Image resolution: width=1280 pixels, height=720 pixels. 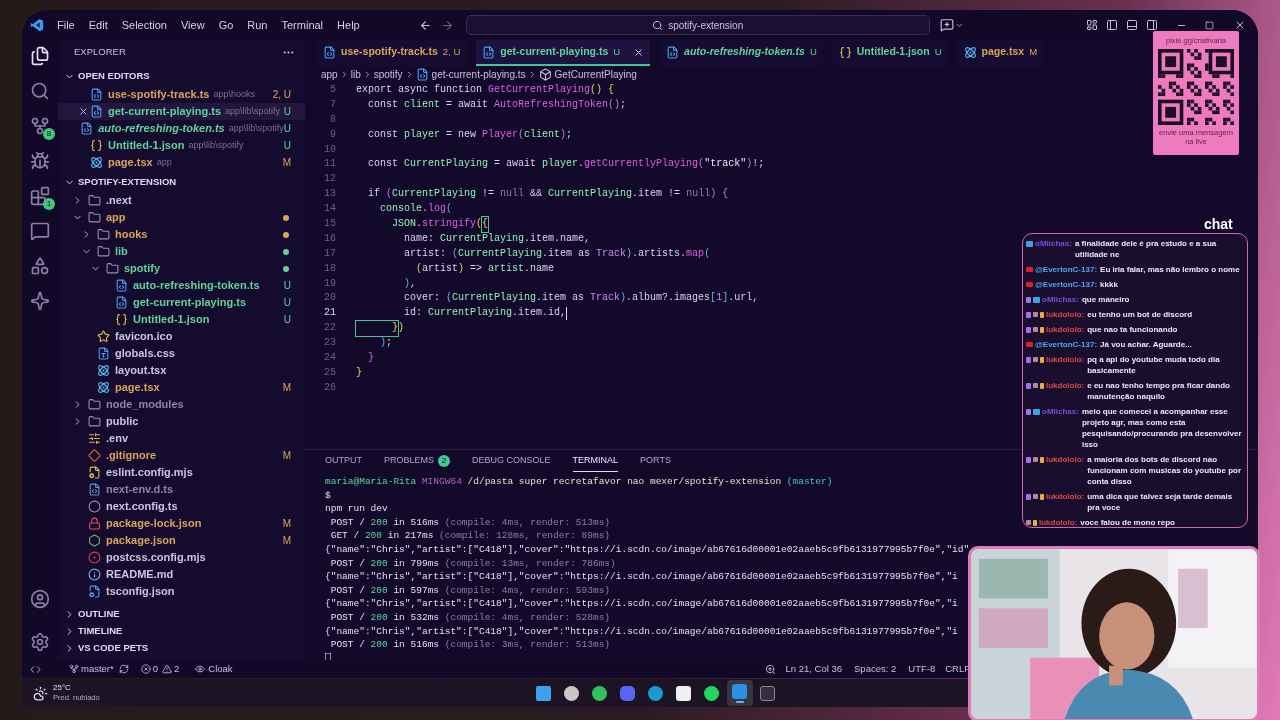 I want to click on folder-icon, so click(x=94, y=421).